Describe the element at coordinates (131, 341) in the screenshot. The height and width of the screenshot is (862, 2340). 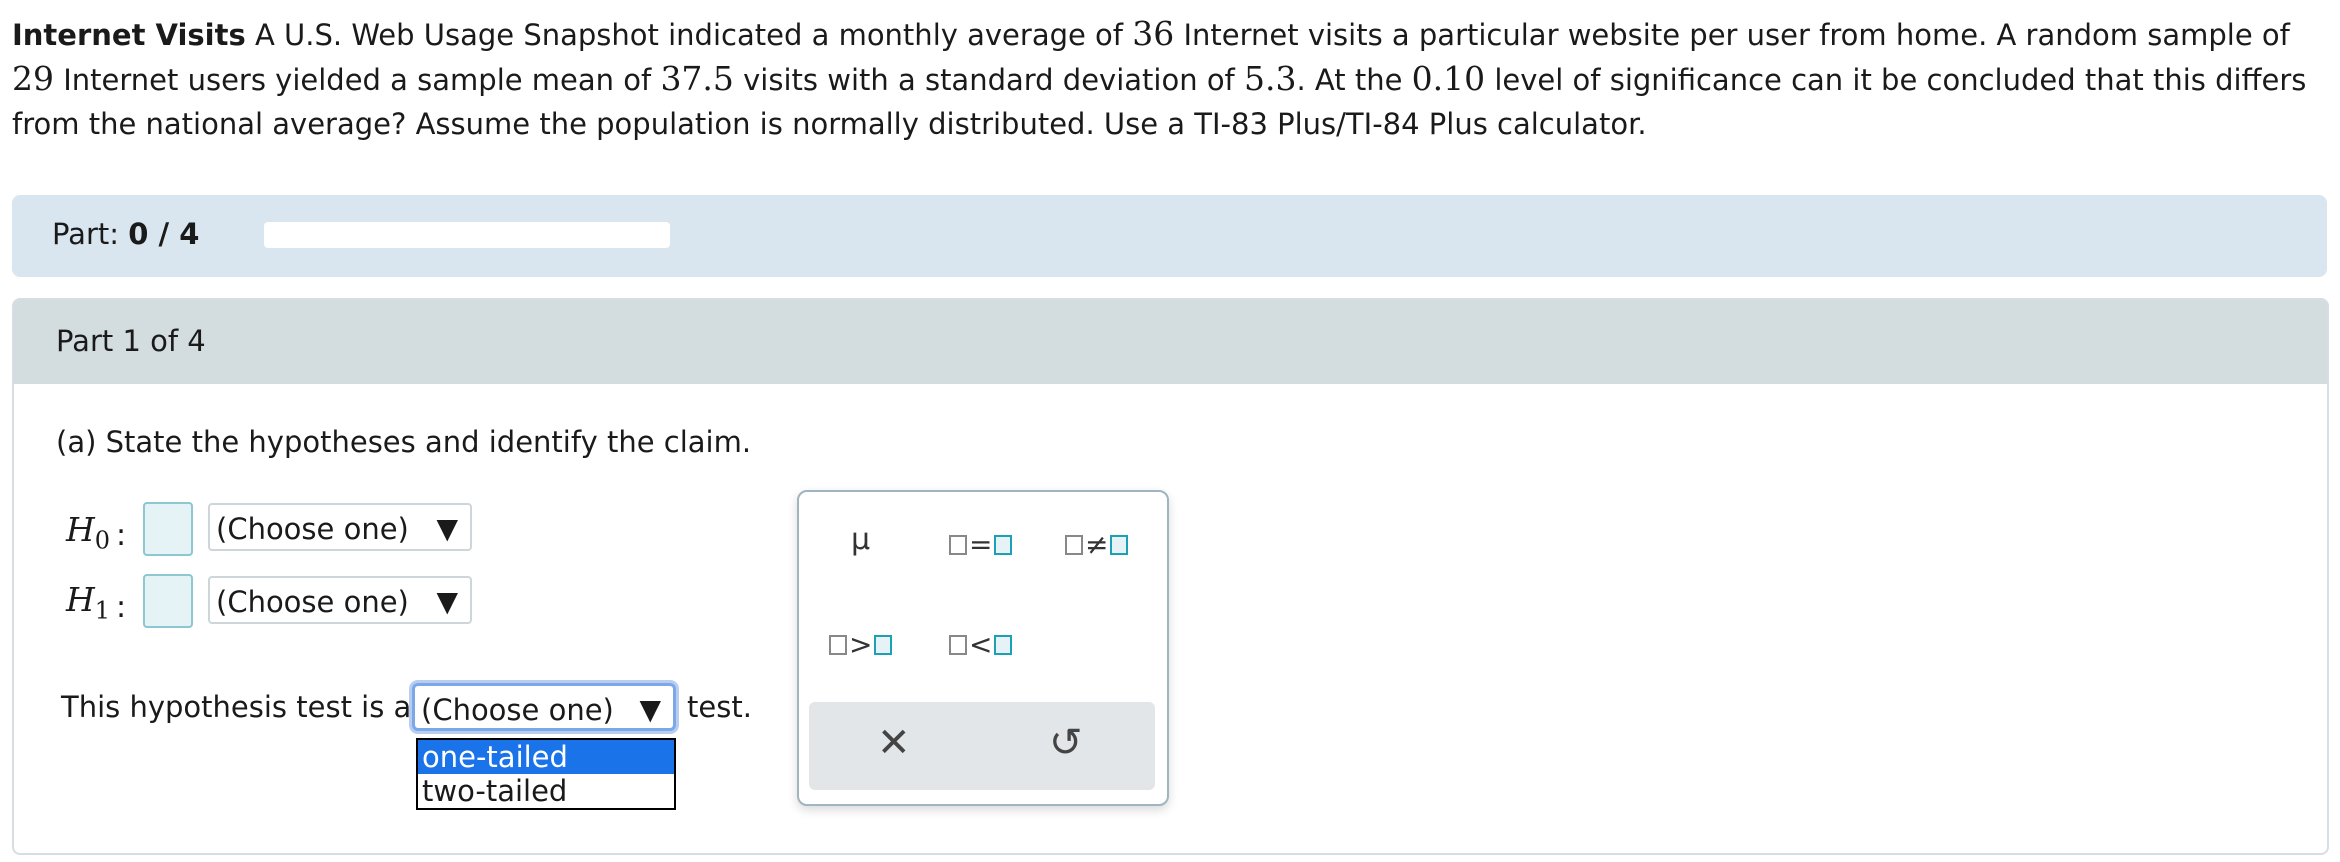
I see `part-header-title: Part 1 of 4` at that location.